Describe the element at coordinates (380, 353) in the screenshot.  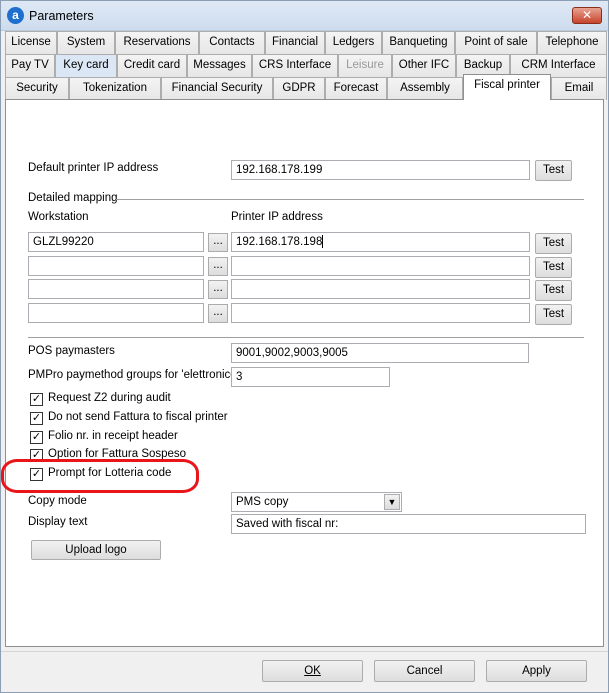
I see `pos-paymasters-input: 9001,9002,9003,9005` at that location.